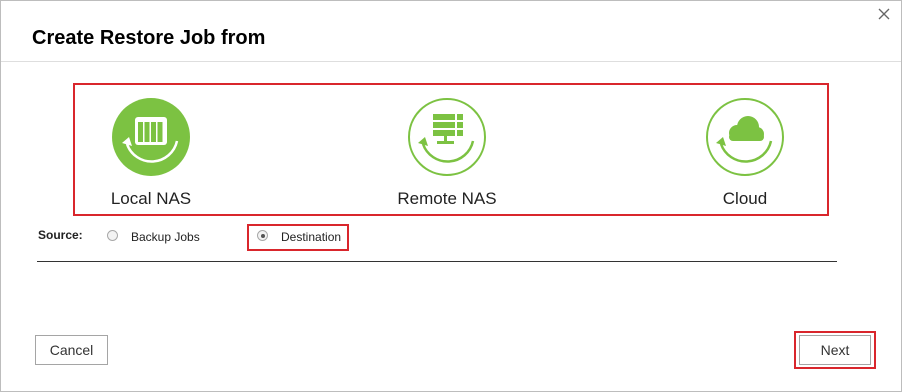  I want to click on option-label: Local NAS, so click(151, 198).